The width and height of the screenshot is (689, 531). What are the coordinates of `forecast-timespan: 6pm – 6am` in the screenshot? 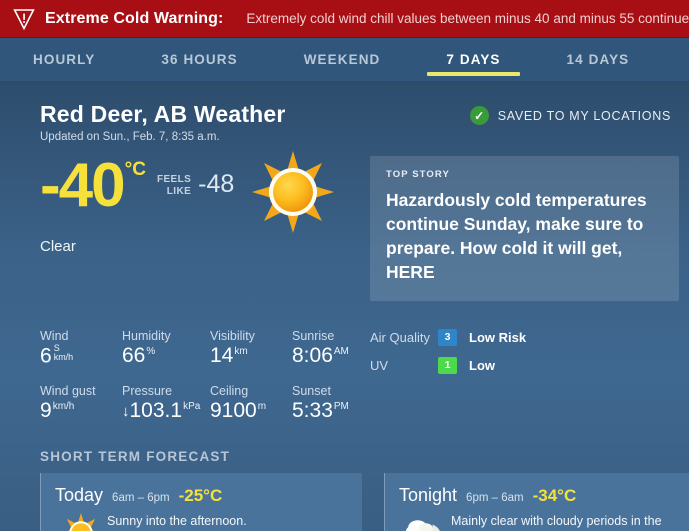 It's located at (495, 498).